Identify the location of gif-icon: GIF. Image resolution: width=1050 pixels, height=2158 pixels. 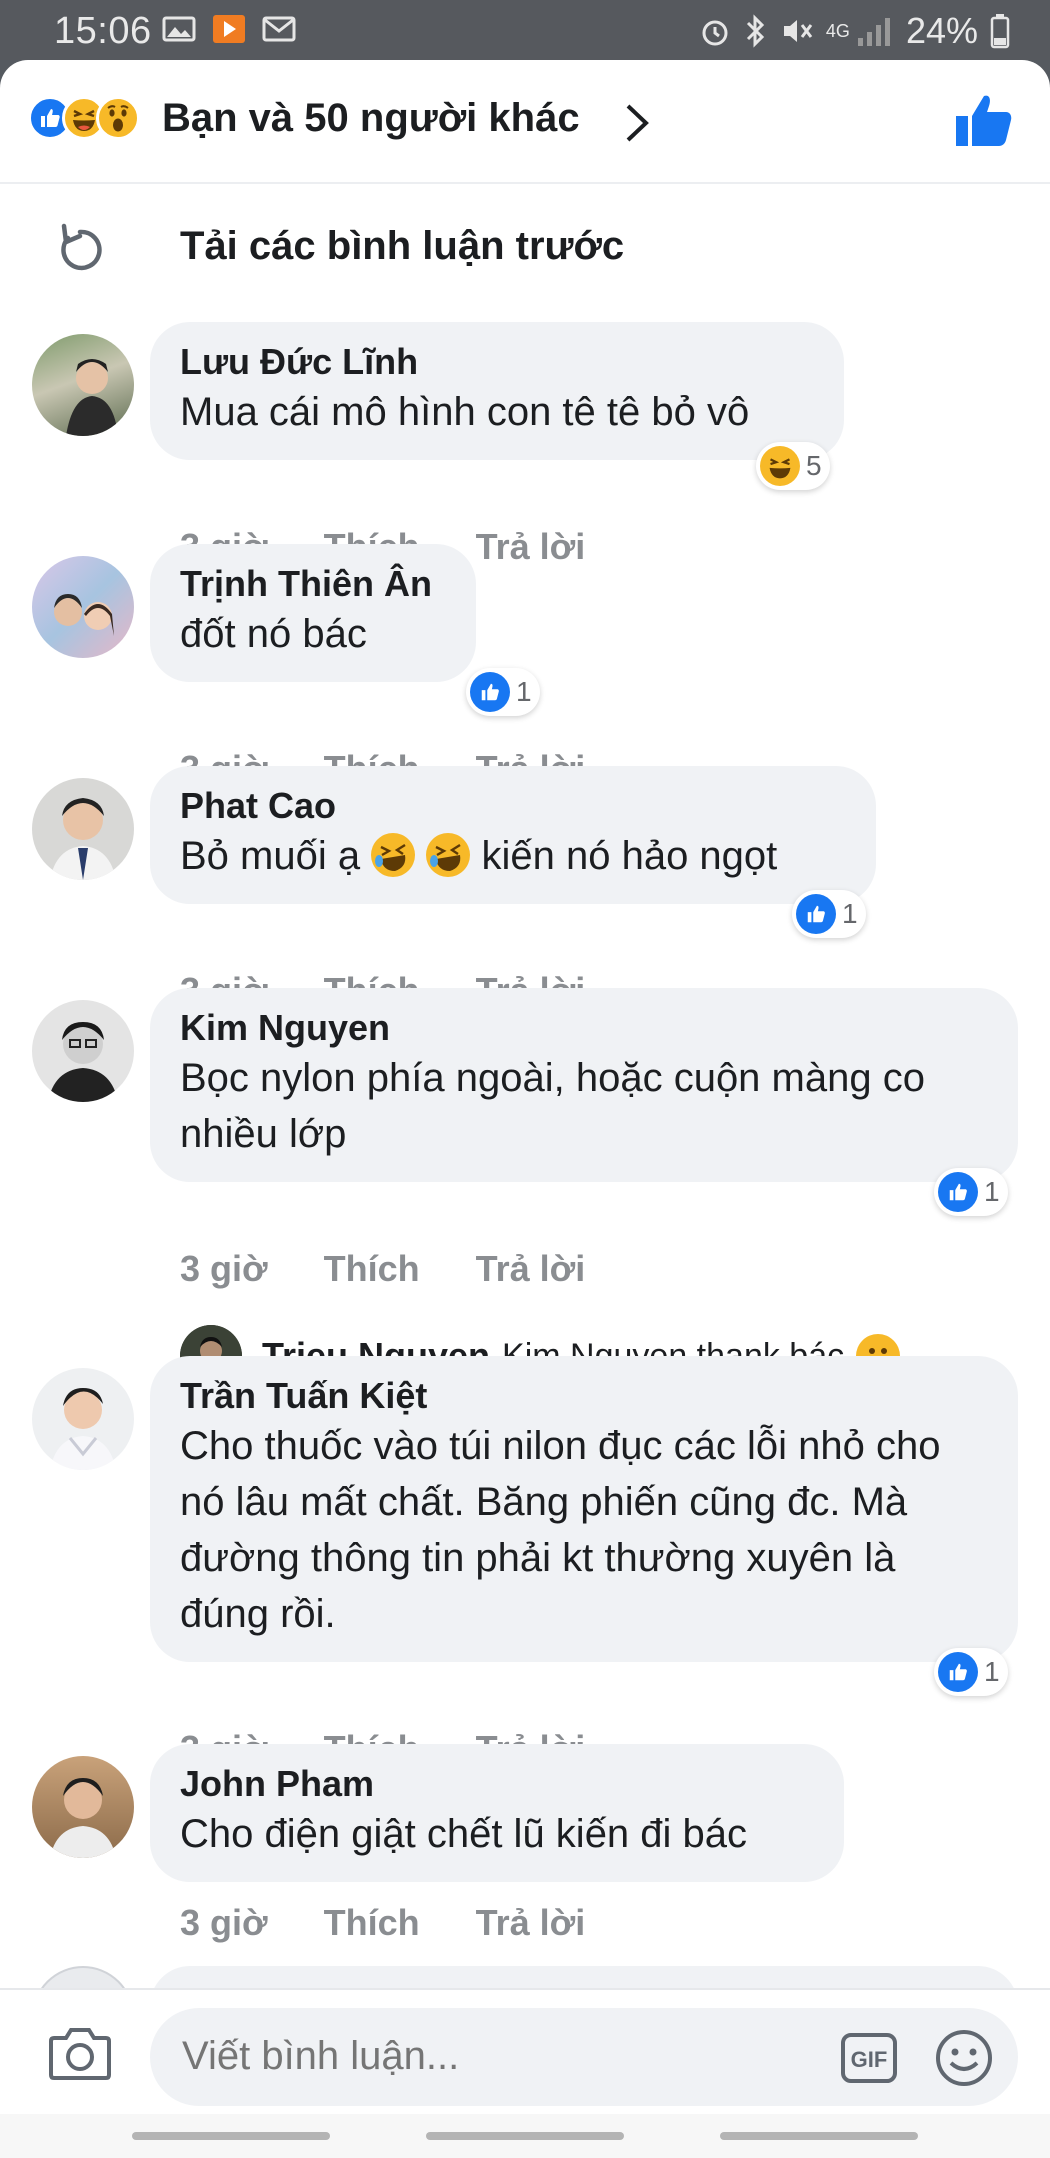
(869, 2058).